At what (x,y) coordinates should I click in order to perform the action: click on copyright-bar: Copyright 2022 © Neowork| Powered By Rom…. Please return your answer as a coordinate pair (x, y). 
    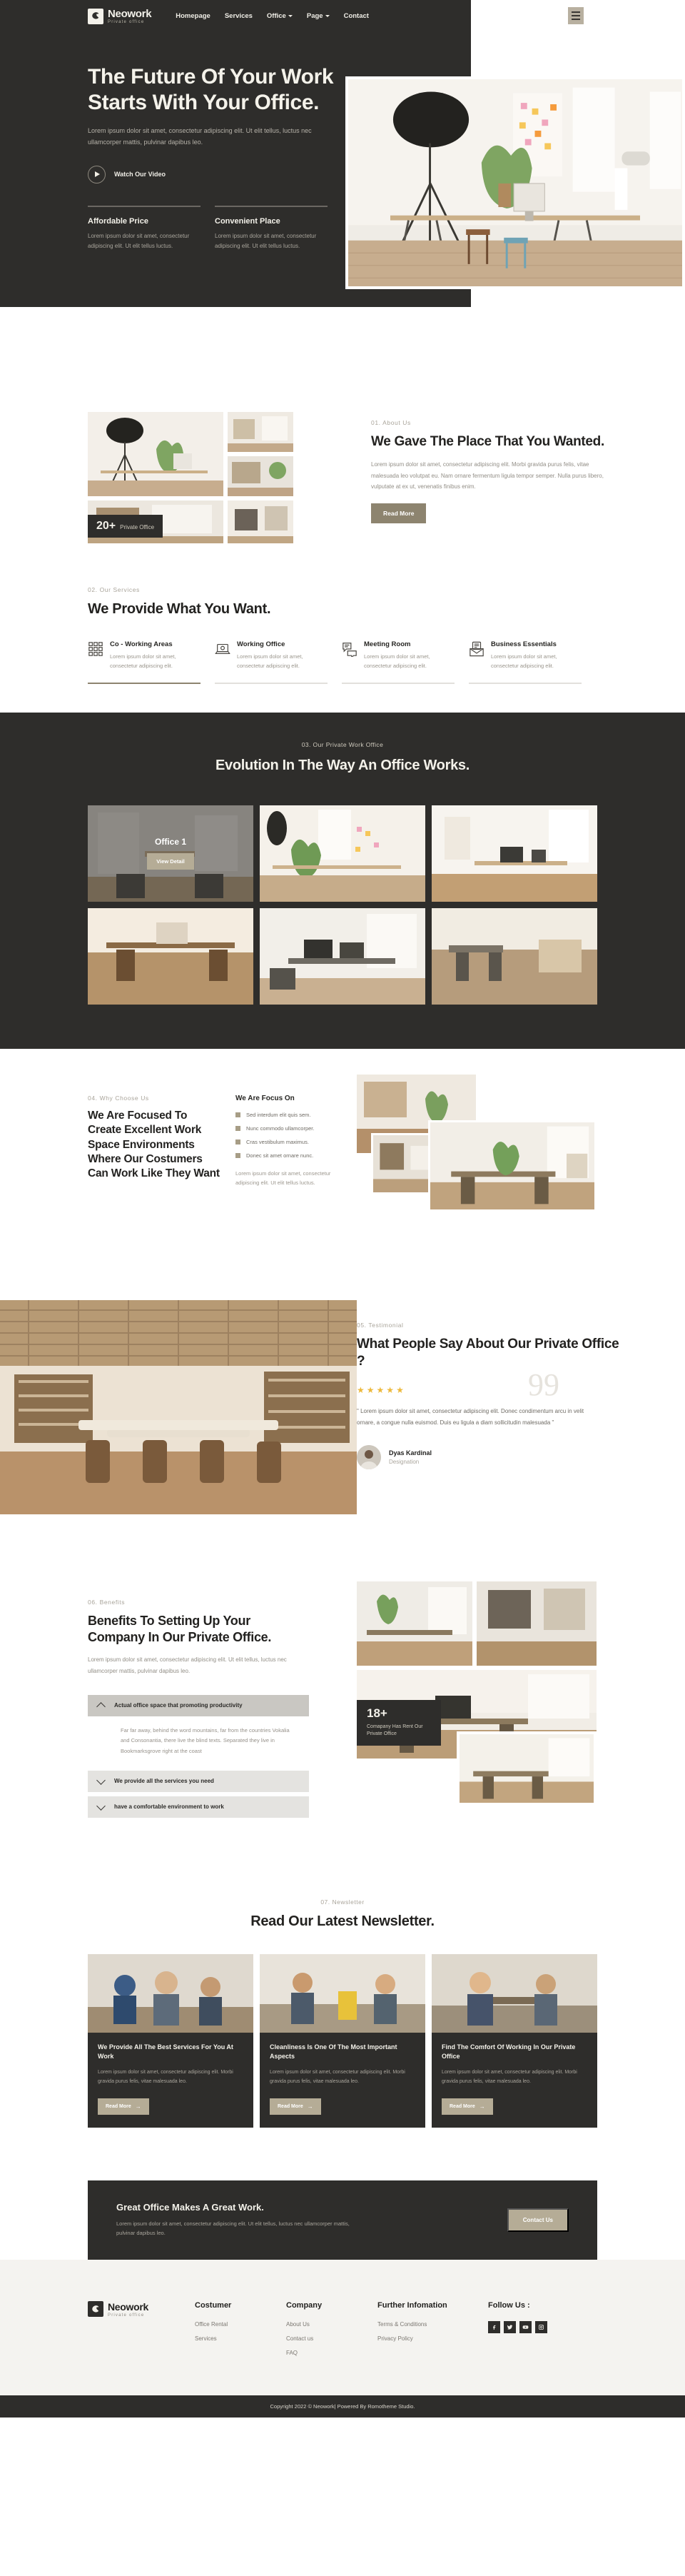
    Looking at the image, I should click on (342, 2406).